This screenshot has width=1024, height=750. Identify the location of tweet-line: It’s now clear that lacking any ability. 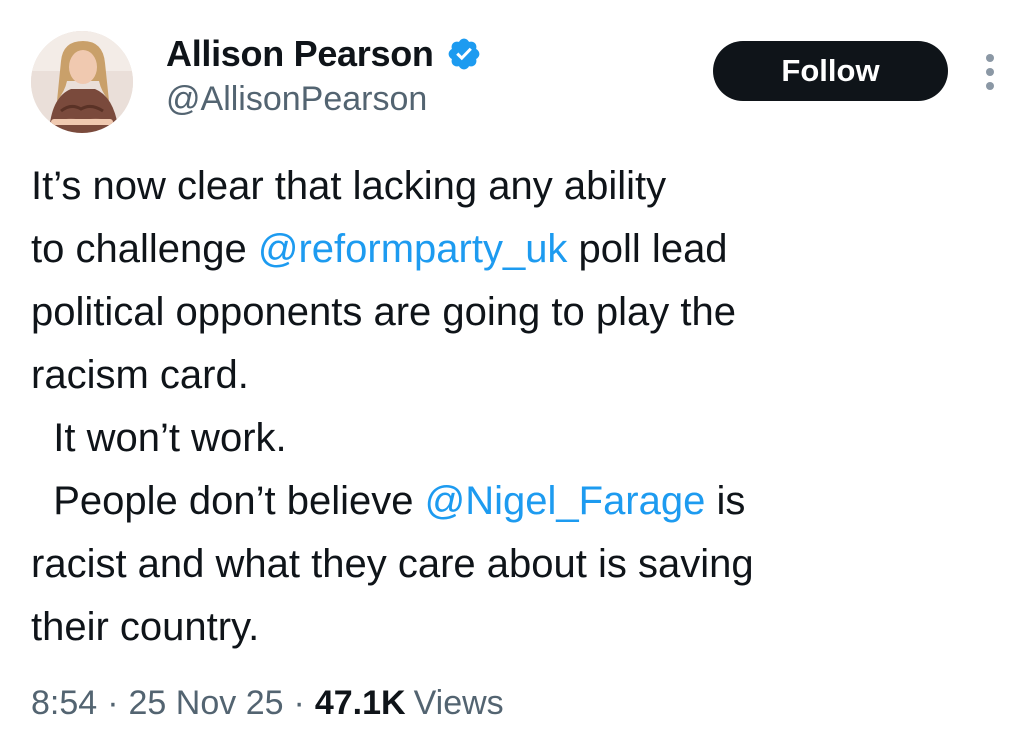
(511, 186).